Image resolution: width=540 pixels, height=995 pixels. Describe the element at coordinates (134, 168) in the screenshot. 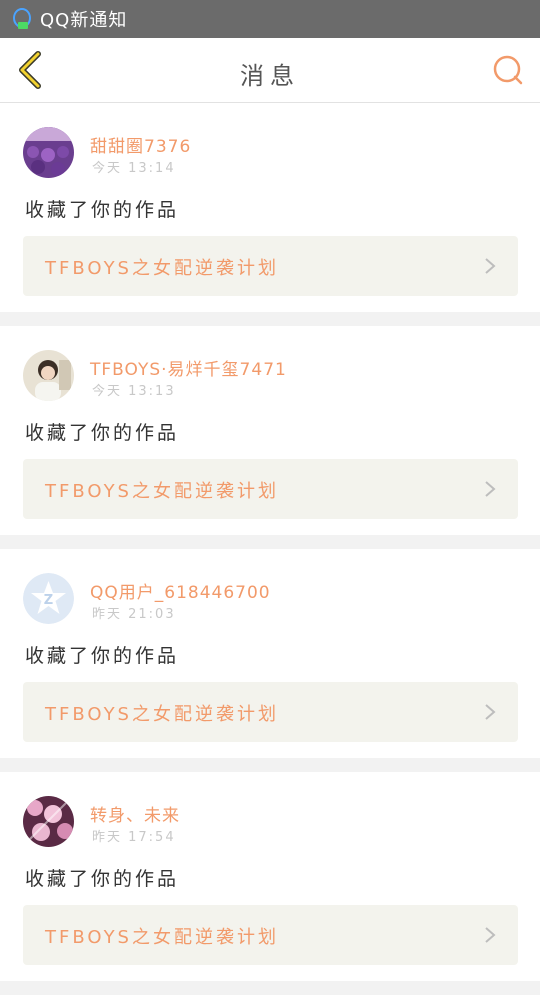

I see `timestamp: 今天 13:14` at that location.